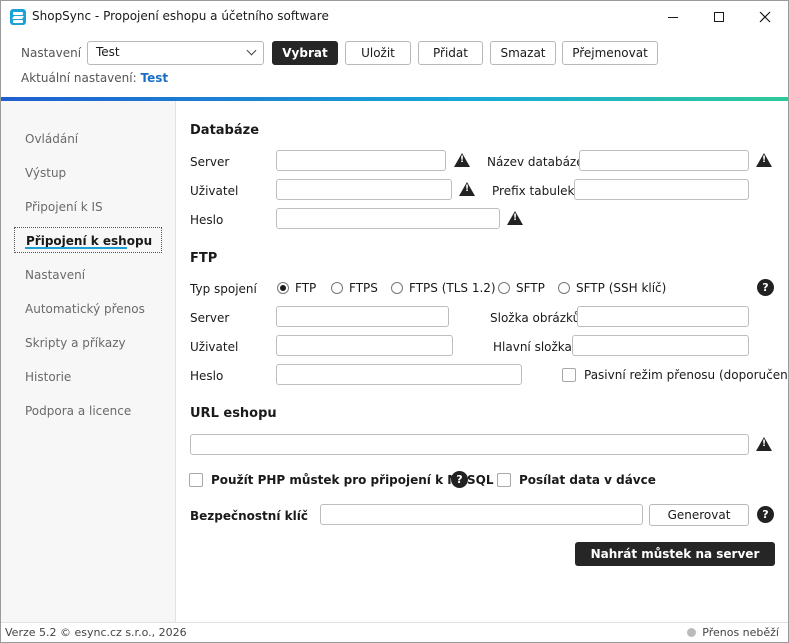 This screenshot has height=643, width=789. I want to click on images-folder-input, so click(663, 316).